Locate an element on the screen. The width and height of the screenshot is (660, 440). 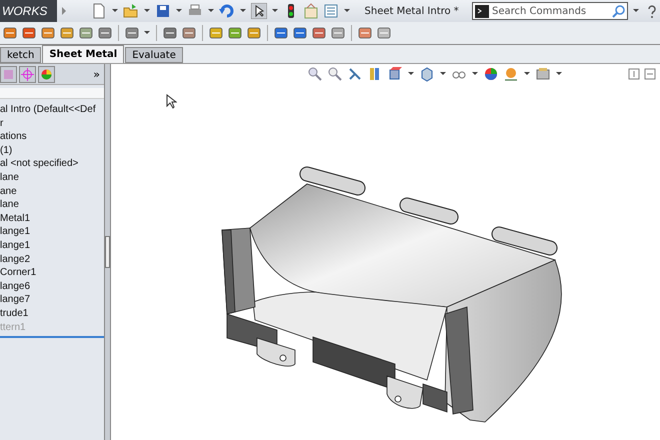
tree-item: Metal1 is located at coordinates (52, 219).